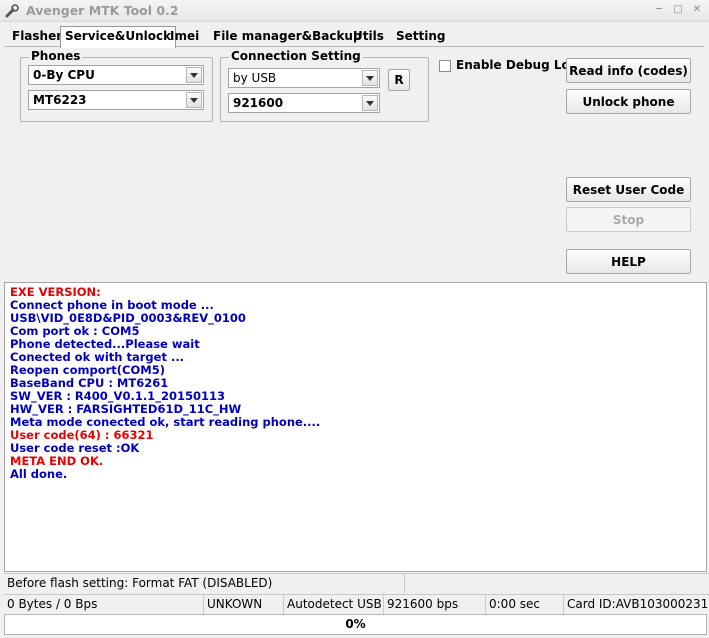  What do you see at coordinates (368, 37) in the screenshot?
I see `tab-utils: Utils` at bounding box center [368, 37].